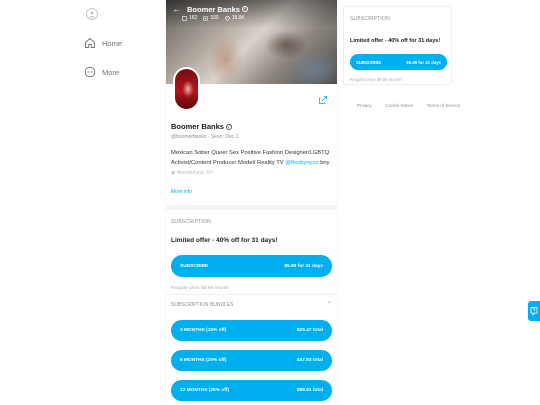 The height and width of the screenshot is (405, 540). I want to click on likes-stat: 18.8K, so click(234, 18).